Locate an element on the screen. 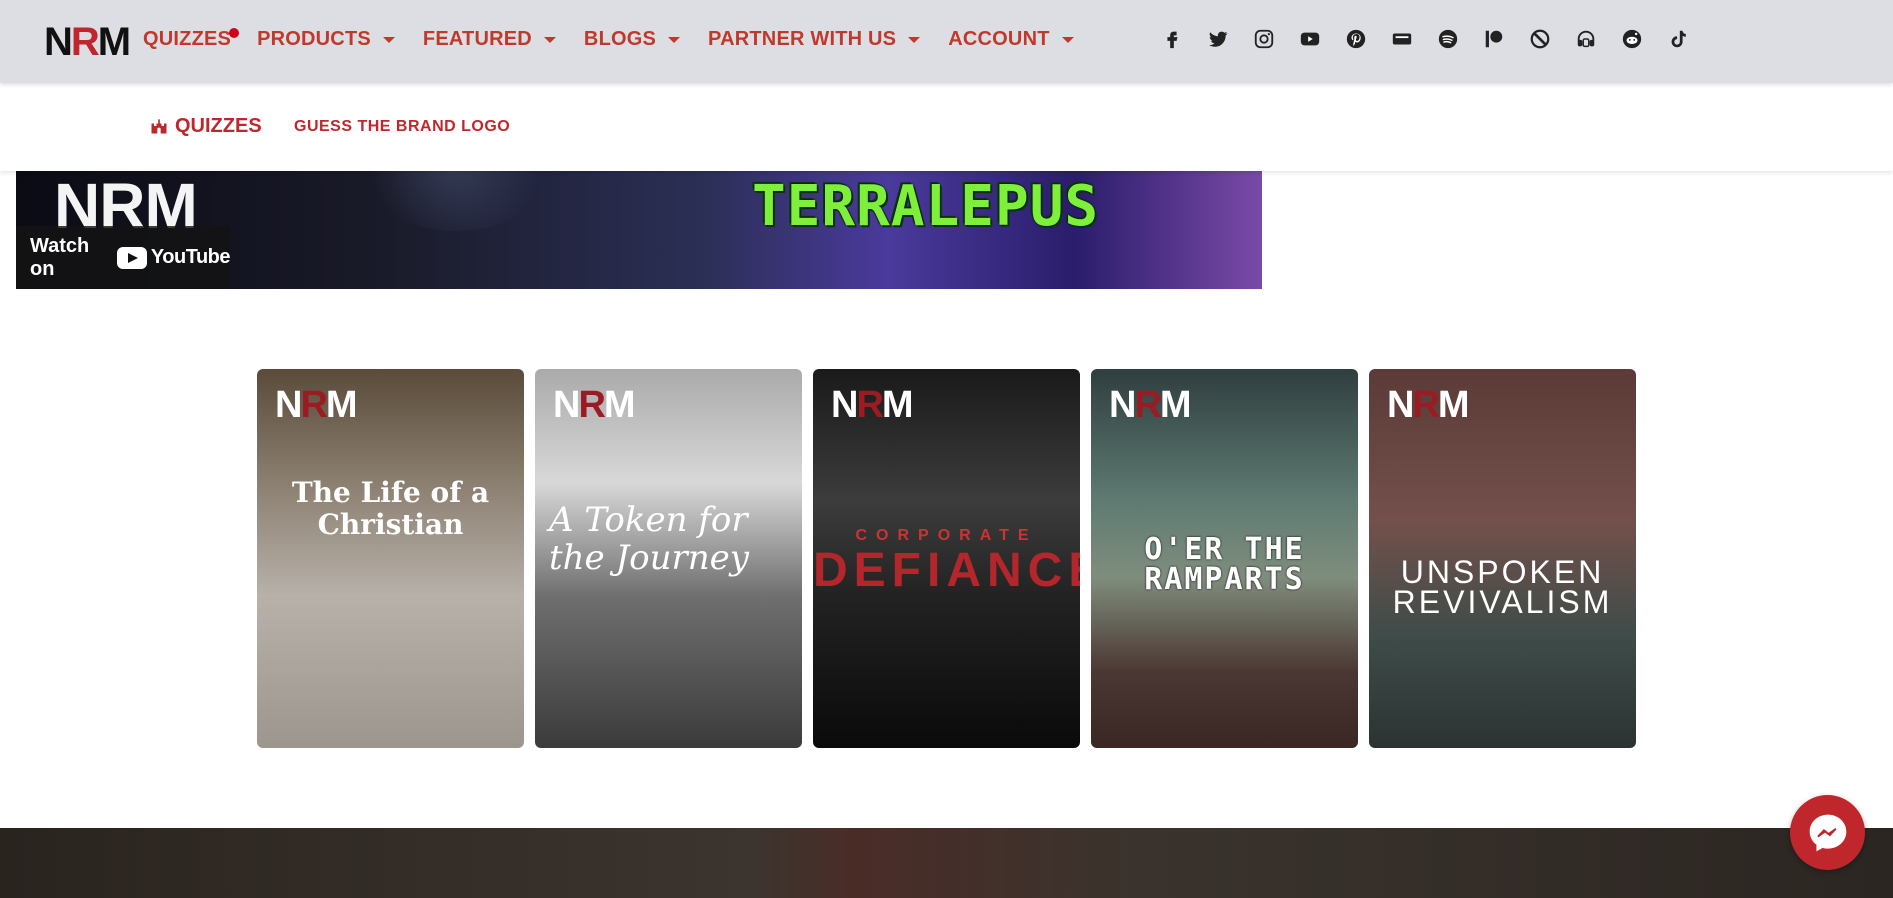 This screenshot has width=1893, height=898. youtube-play-icon is located at coordinates (131, 257).